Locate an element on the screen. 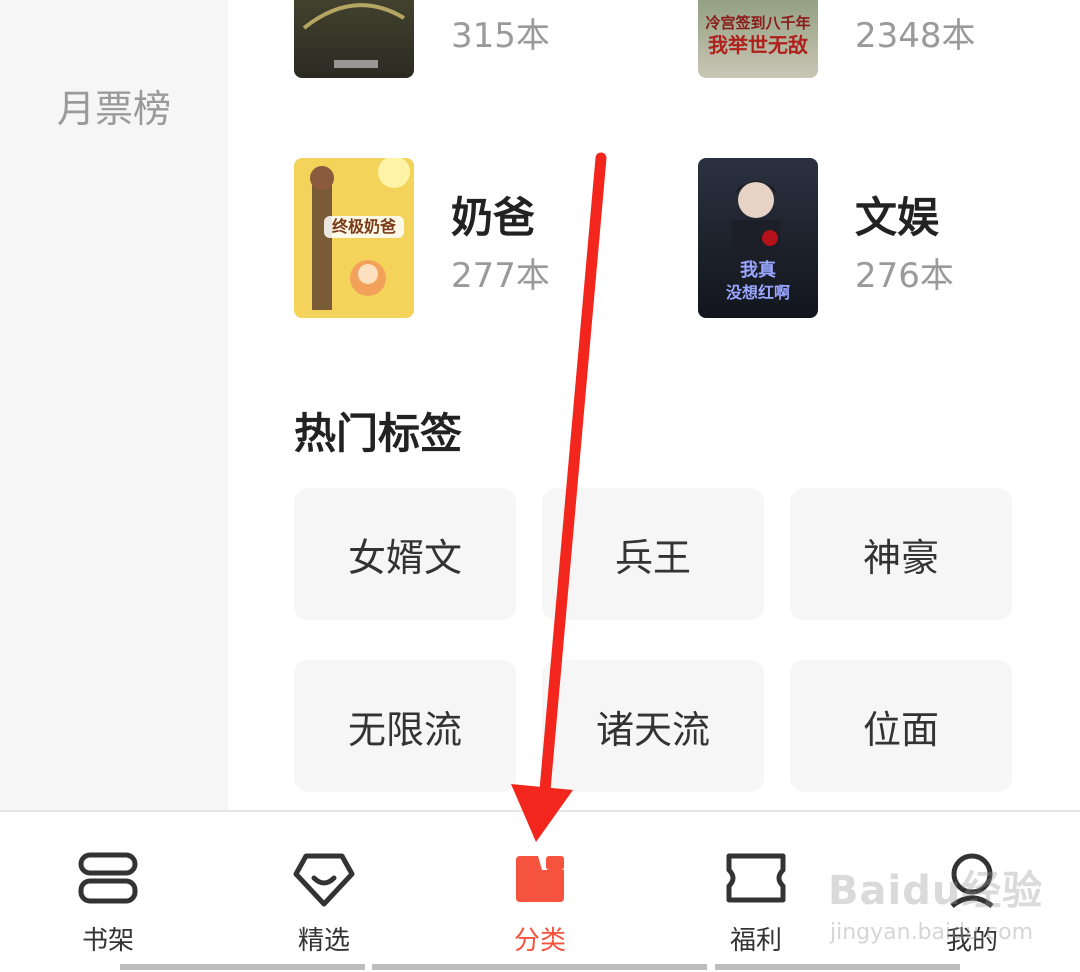 This screenshot has width=1080, height=972. category-count: 2348本 is located at coordinates (915, 36).